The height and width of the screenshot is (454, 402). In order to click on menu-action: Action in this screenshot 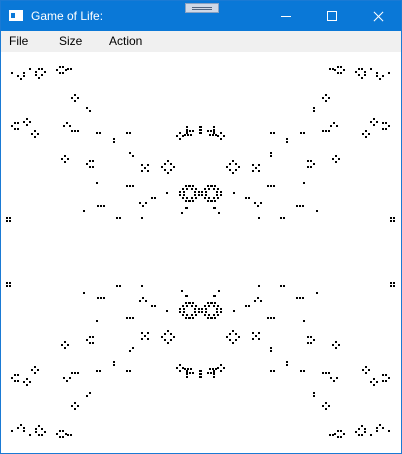, I will do `click(125, 41)`.